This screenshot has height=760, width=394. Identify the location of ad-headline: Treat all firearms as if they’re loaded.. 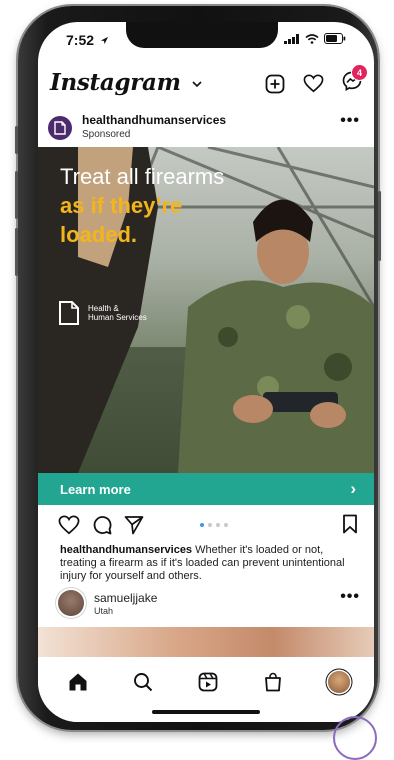
(142, 205).